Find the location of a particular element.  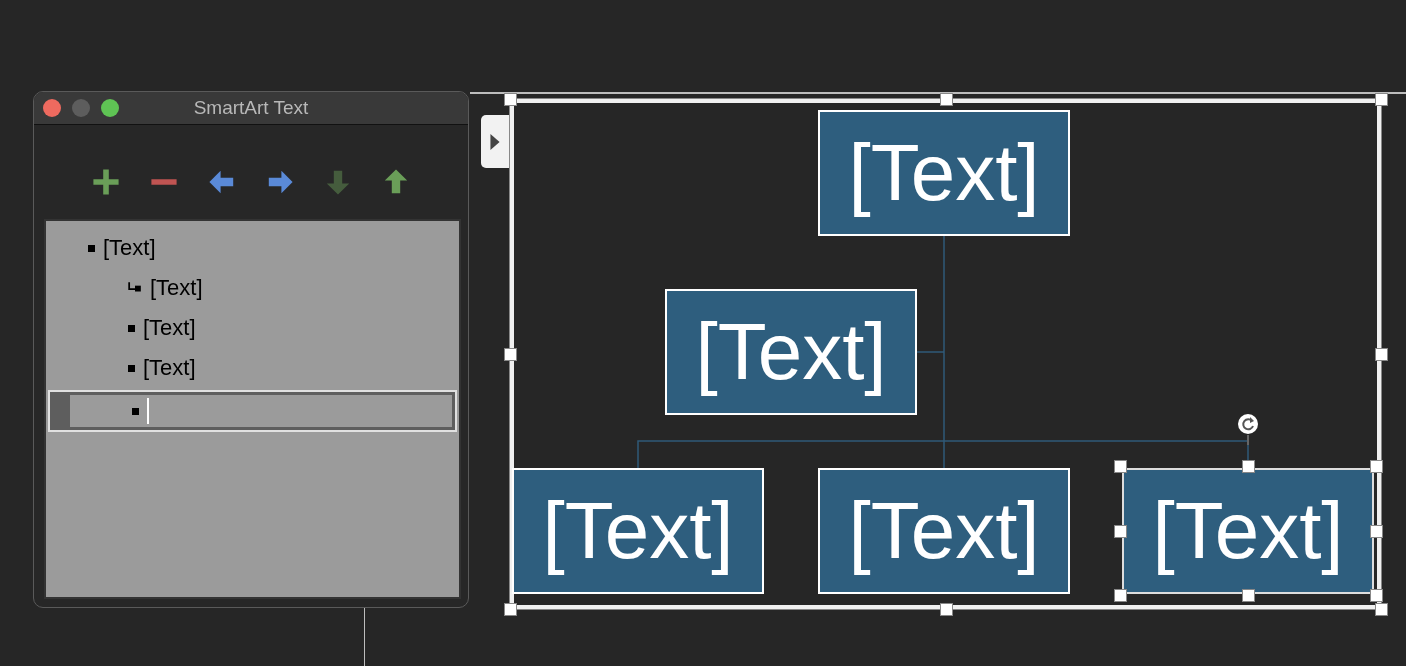

expand-tab is located at coordinates (495, 141).